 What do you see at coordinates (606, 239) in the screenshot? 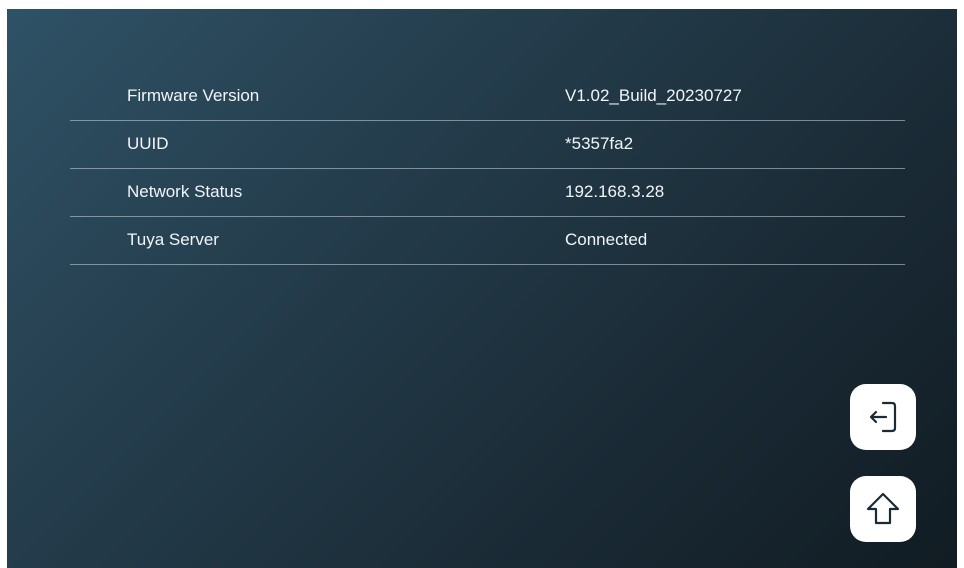
I see `tuya-server-value: Connected` at bounding box center [606, 239].